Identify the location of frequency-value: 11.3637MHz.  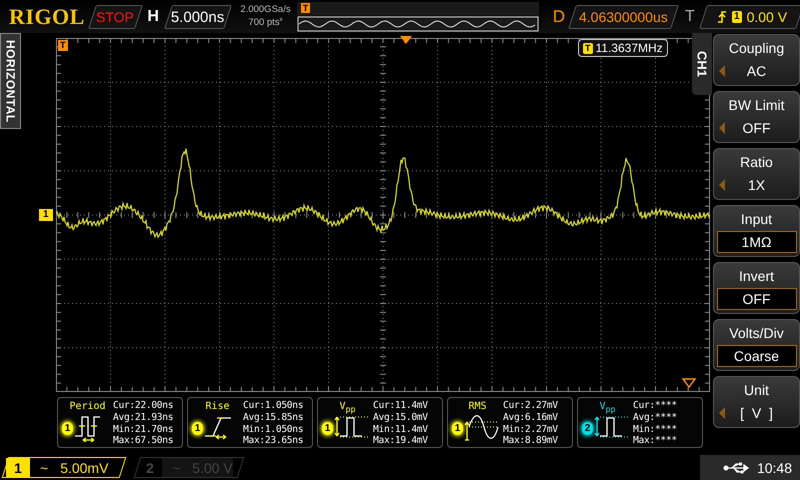
(629, 48).